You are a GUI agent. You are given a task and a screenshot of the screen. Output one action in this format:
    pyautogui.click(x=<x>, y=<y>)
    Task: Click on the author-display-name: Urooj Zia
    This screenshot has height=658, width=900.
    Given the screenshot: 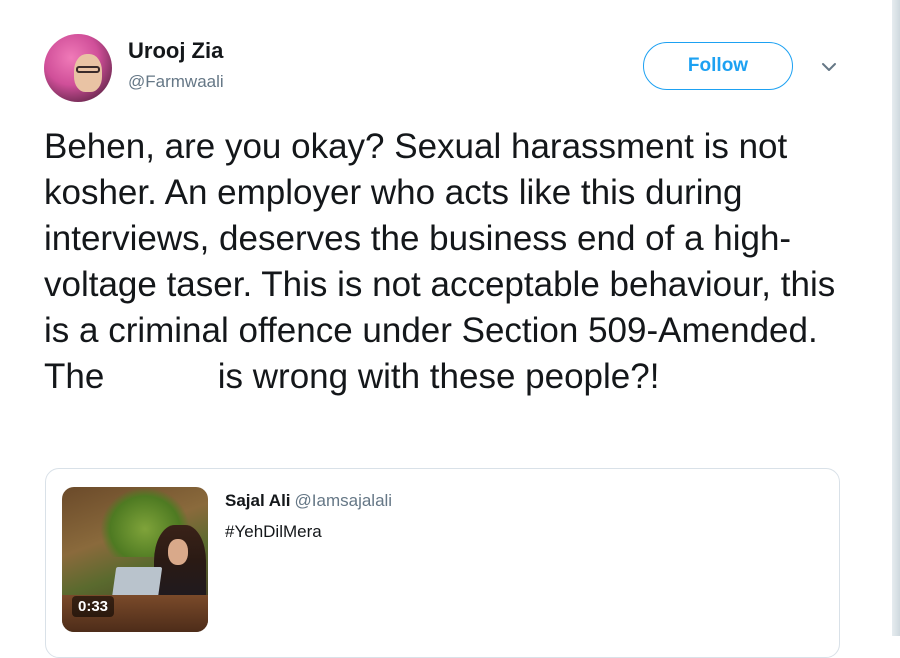 What is the action you would take?
    pyautogui.click(x=175, y=51)
    